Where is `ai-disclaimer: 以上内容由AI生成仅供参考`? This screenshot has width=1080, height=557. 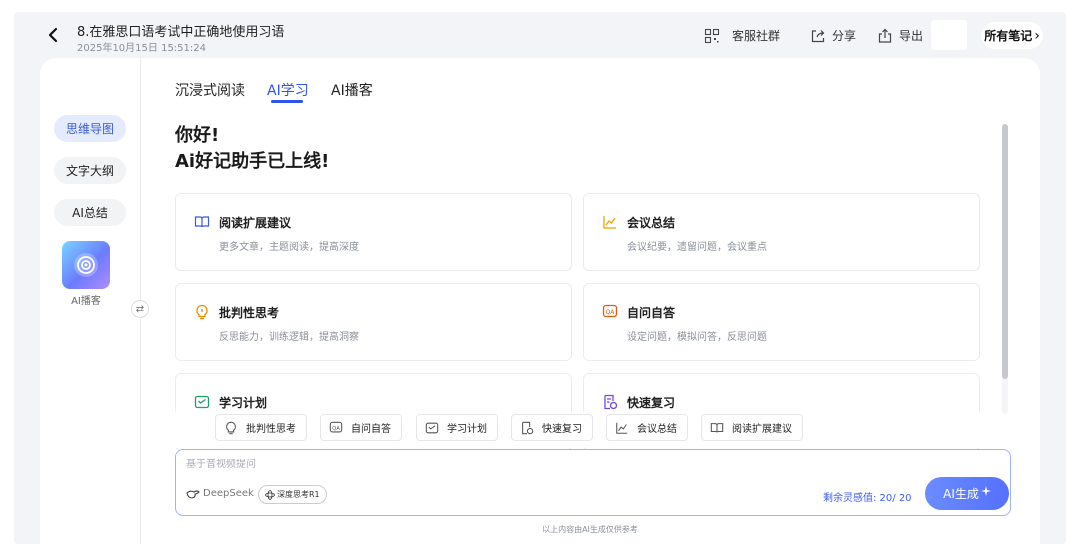
ai-disclaimer: 以上内容由AI生成仅供参考 is located at coordinates (590, 529).